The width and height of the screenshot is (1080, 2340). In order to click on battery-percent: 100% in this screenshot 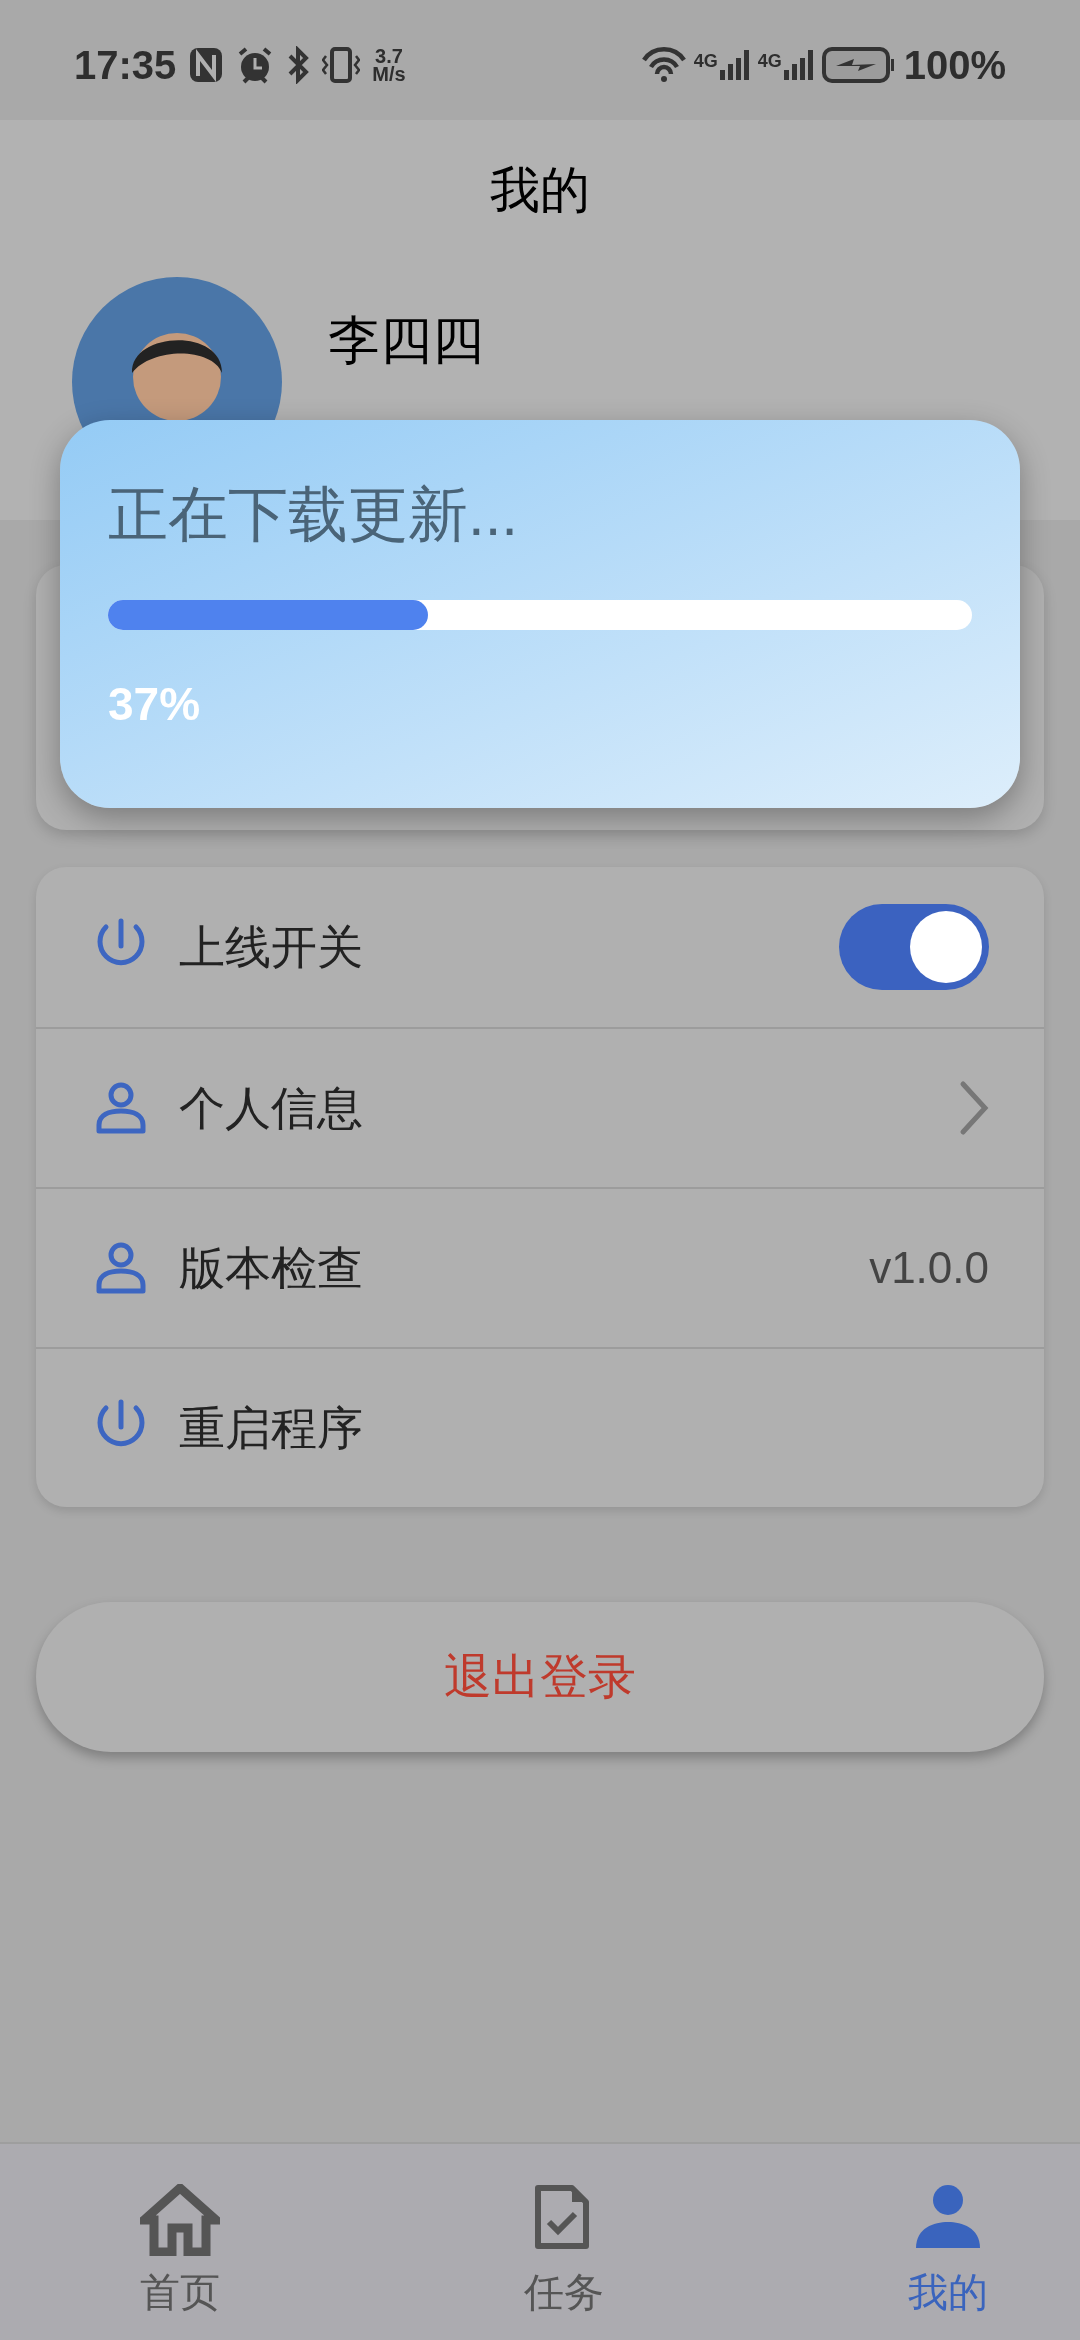, I will do `click(954, 65)`.